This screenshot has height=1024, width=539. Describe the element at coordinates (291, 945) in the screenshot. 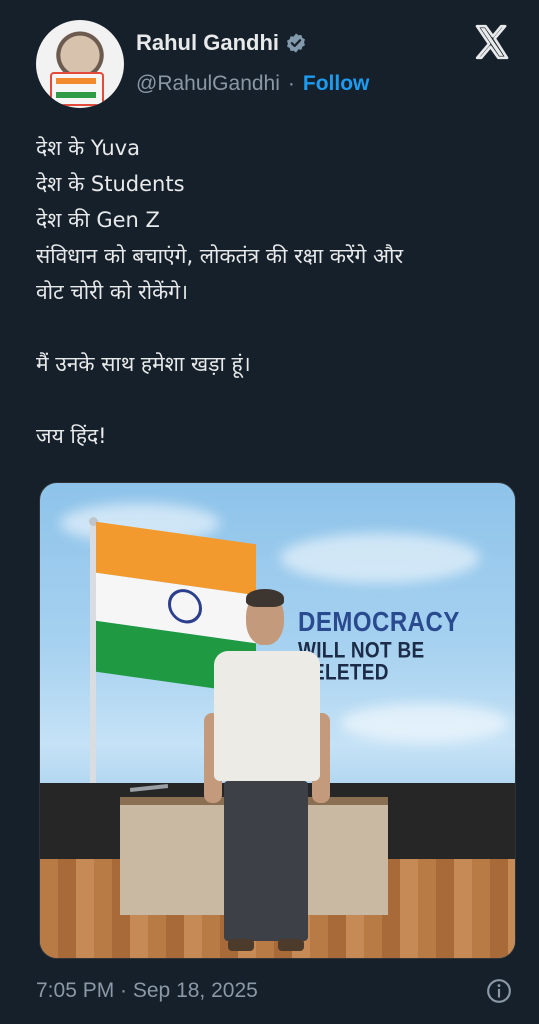

I see `right-shoe` at that location.